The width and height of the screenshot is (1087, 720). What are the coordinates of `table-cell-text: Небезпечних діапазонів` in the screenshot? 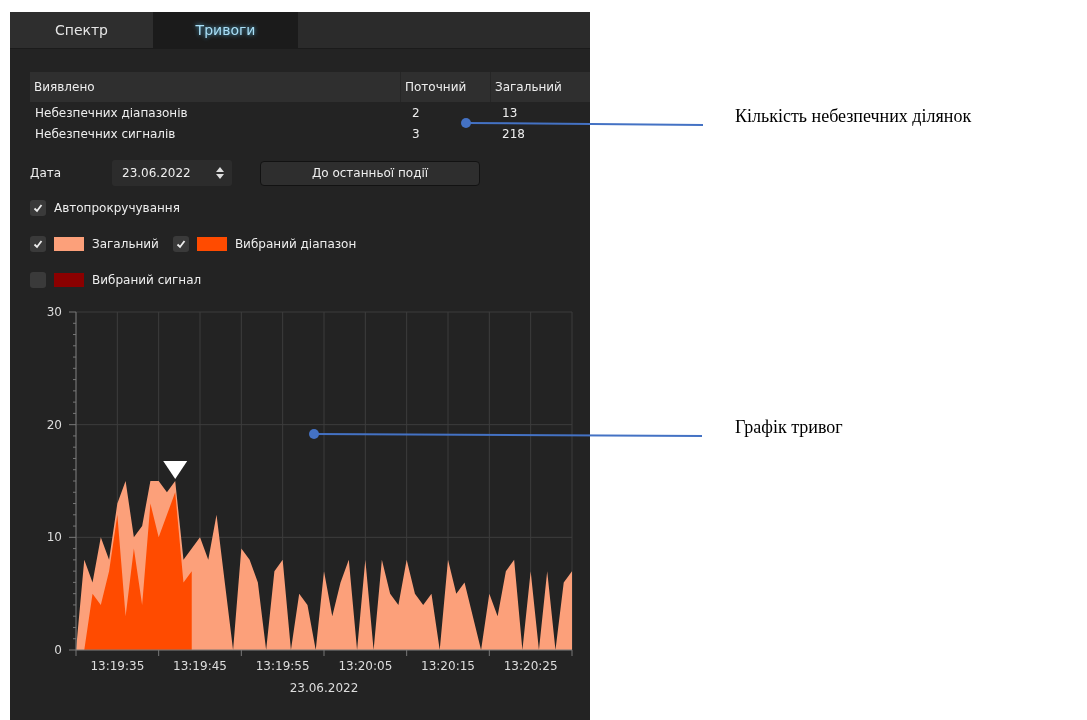 It's located at (111, 113).